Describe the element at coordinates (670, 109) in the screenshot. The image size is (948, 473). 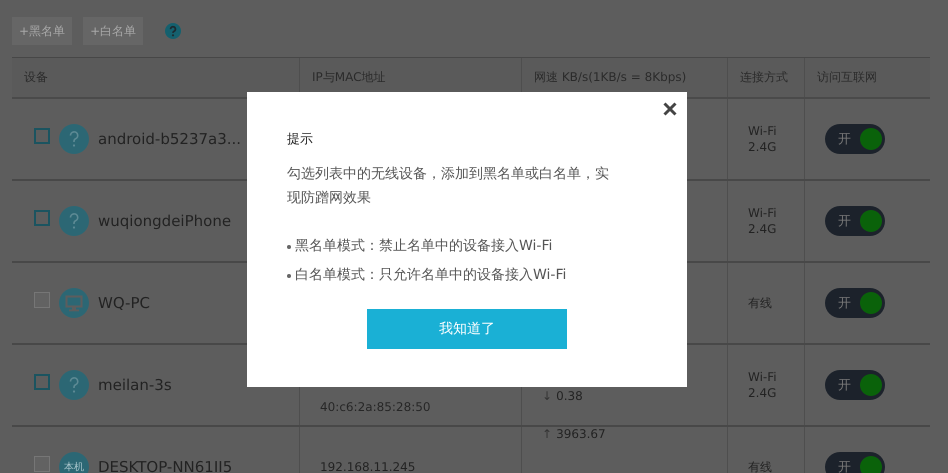
I see `close-icon` at that location.